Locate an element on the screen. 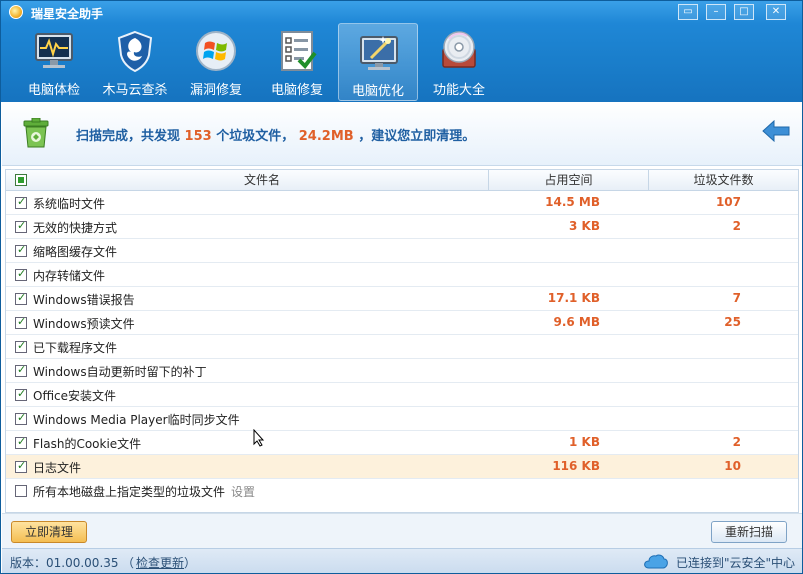 This screenshot has width=803, height=574. skin-button: ▭ is located at coordinates (688, 12).